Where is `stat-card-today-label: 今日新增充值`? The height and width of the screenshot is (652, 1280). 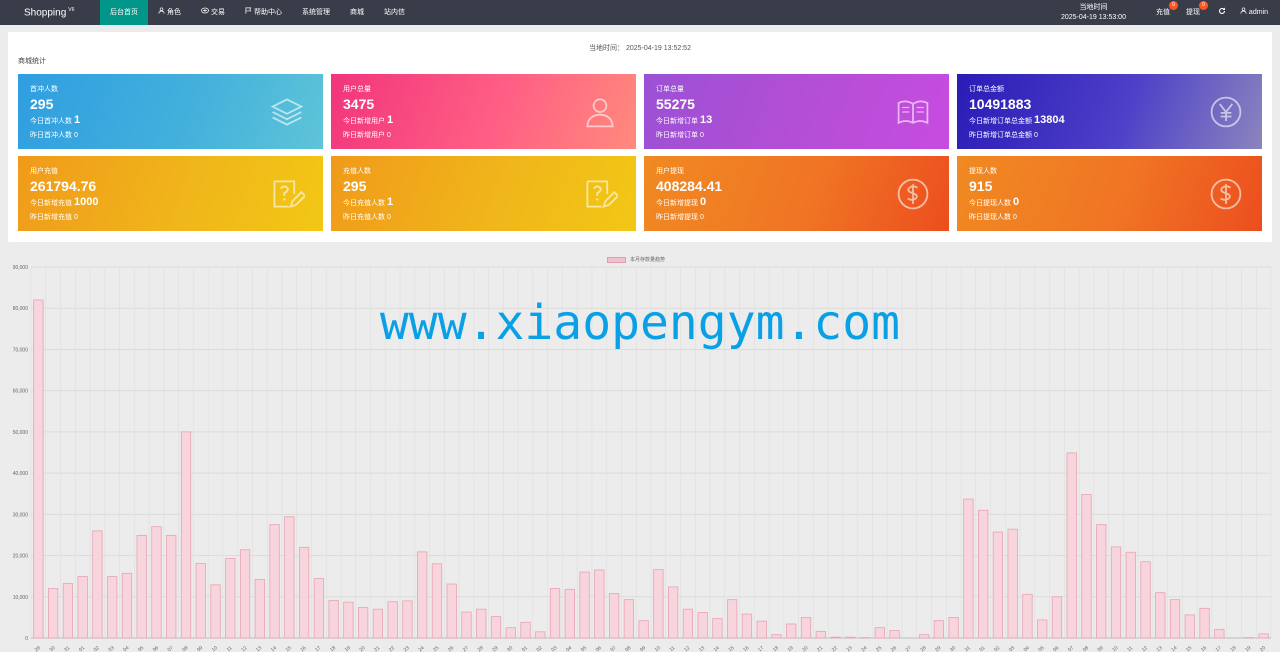
stat-card-today-label: 今日新增充值 is located at coordinates (51, 203).